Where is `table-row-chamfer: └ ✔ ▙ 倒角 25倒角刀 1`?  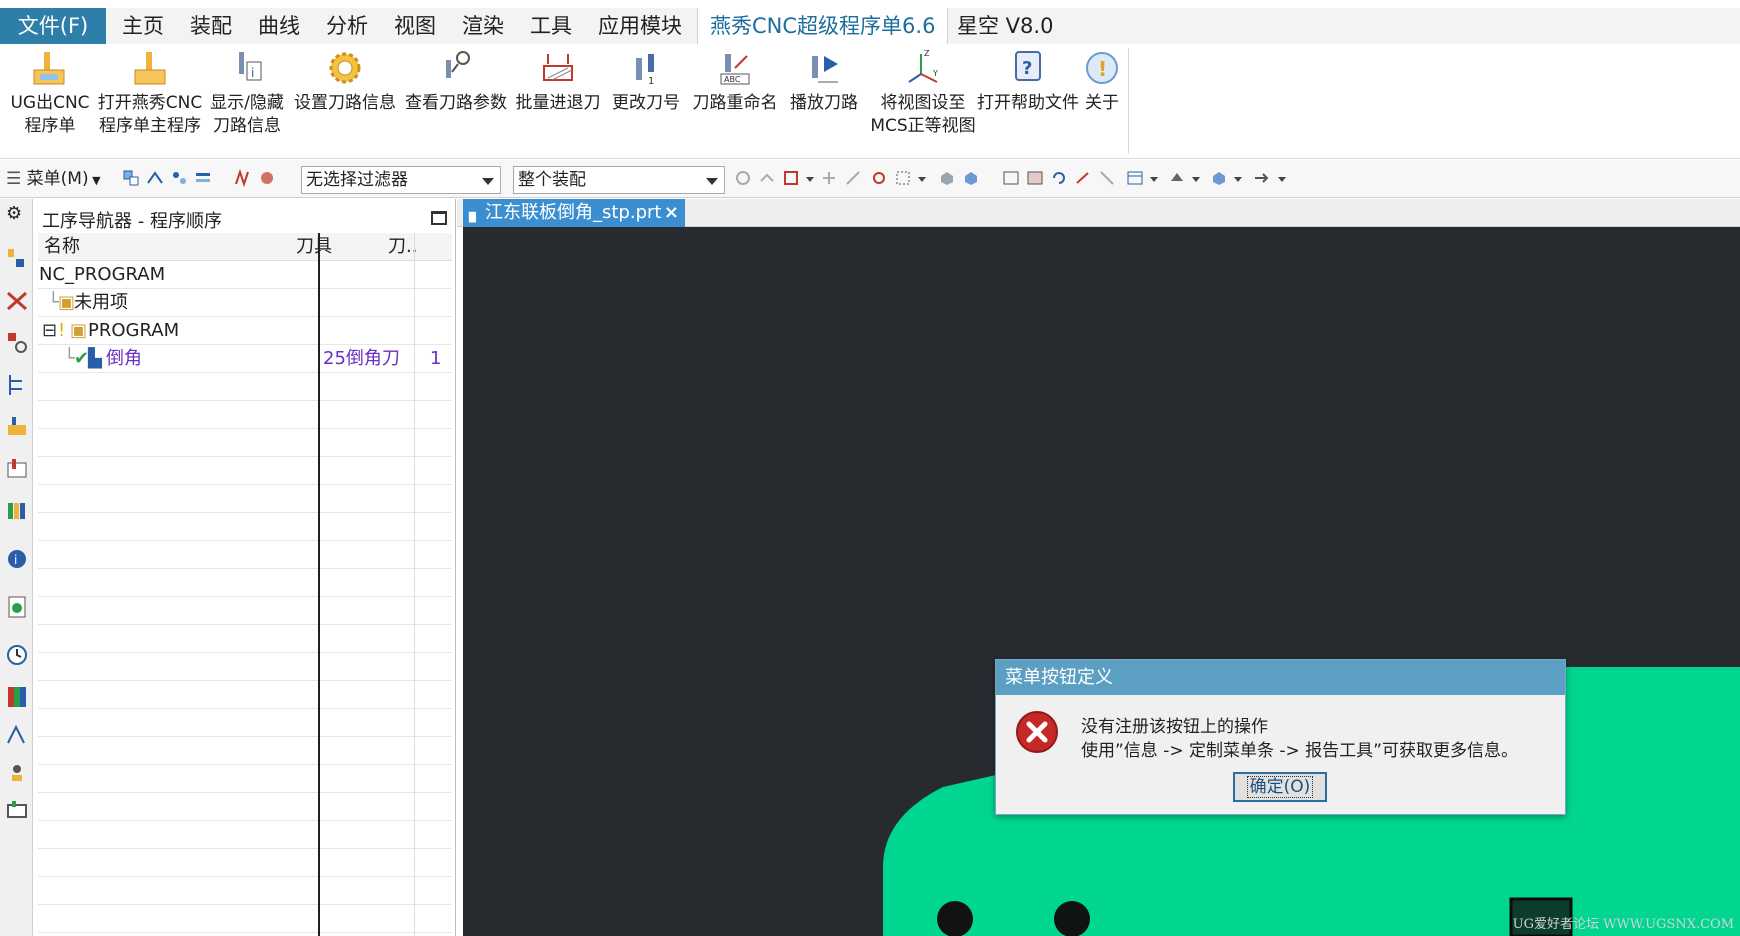
table-row-chamfer: └ ✔ ▙ 倒角 25倒角刀 1 is located at coordinates (245, 359).